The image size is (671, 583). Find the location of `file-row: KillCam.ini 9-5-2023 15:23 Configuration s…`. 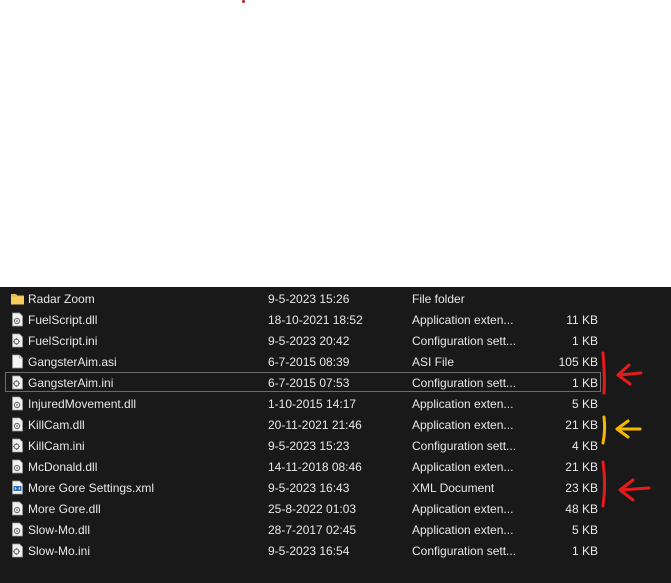

file-row: KillCam.ini 9-5-2023 15:23 Configuration s… is located at coordinates (303, 445).